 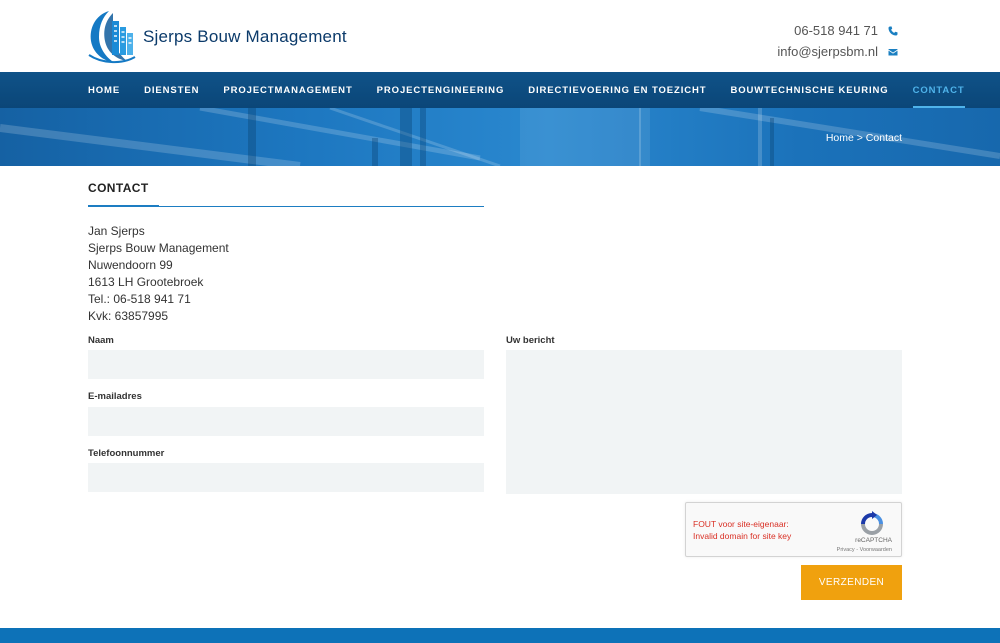 What do you see at coordinates (123, 206) in the screenshot?
I see `title-divider-accent` at bounding box center [123, 206].